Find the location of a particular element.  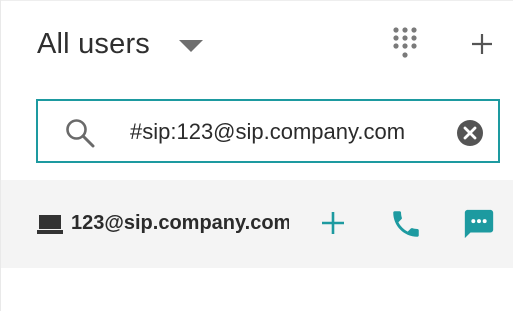

top-divider is located at coordinates (257, 0).